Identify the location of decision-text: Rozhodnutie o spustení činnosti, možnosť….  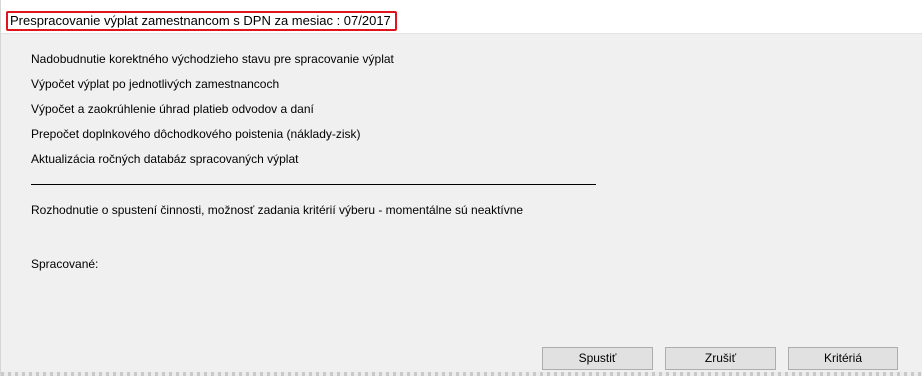
(277, 210).